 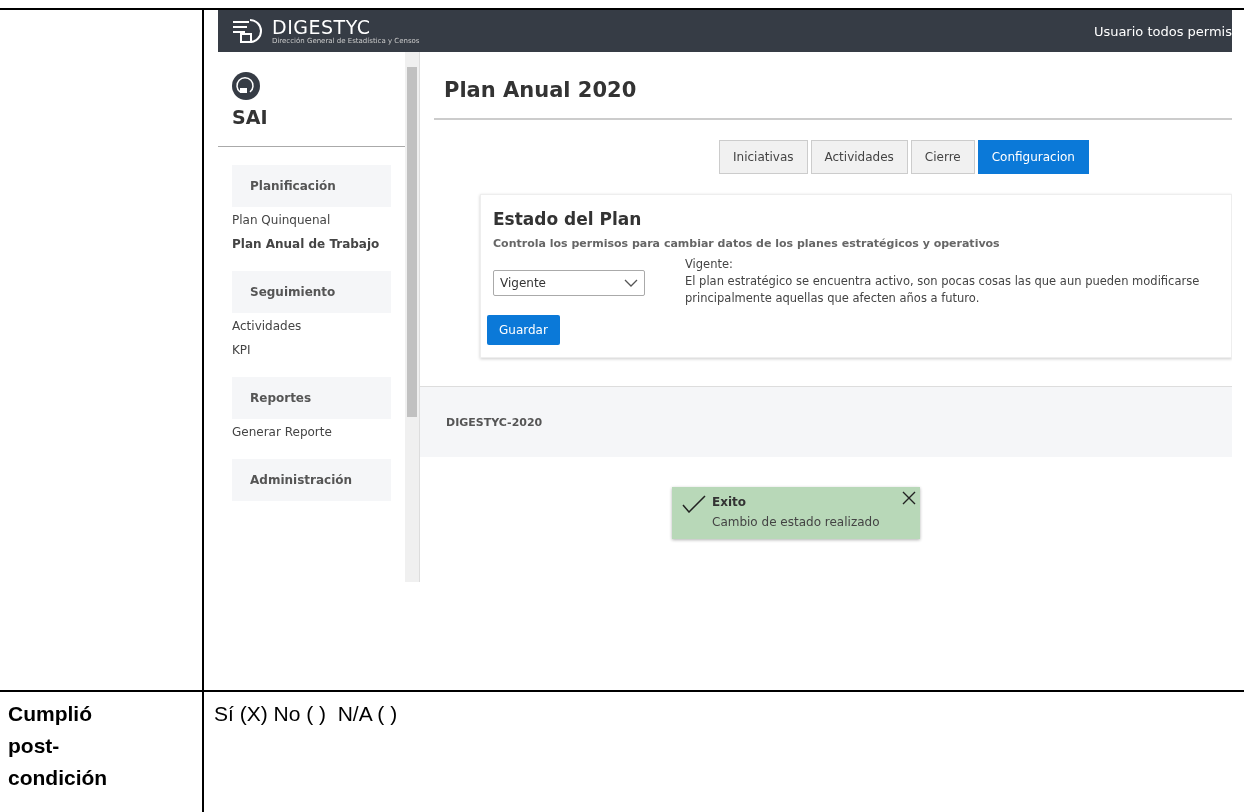 I want to click on sidebar-section-title: Seguimiento, so click(x=311, y=292).